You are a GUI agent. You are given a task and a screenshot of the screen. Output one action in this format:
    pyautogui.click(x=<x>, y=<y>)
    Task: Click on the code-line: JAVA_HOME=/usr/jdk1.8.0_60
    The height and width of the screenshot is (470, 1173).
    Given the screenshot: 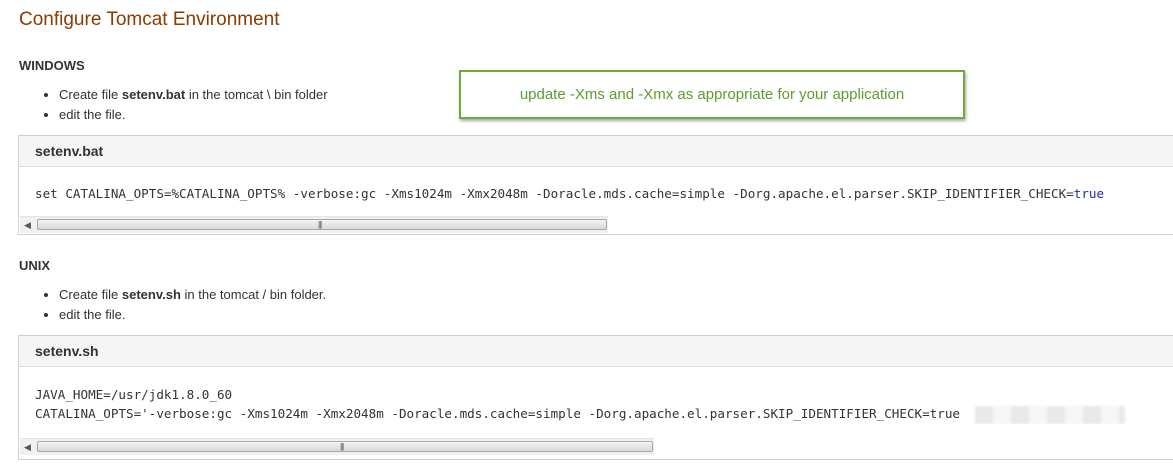 What is the action you would take?
    pyautogui.click(x=134, y=394)
    